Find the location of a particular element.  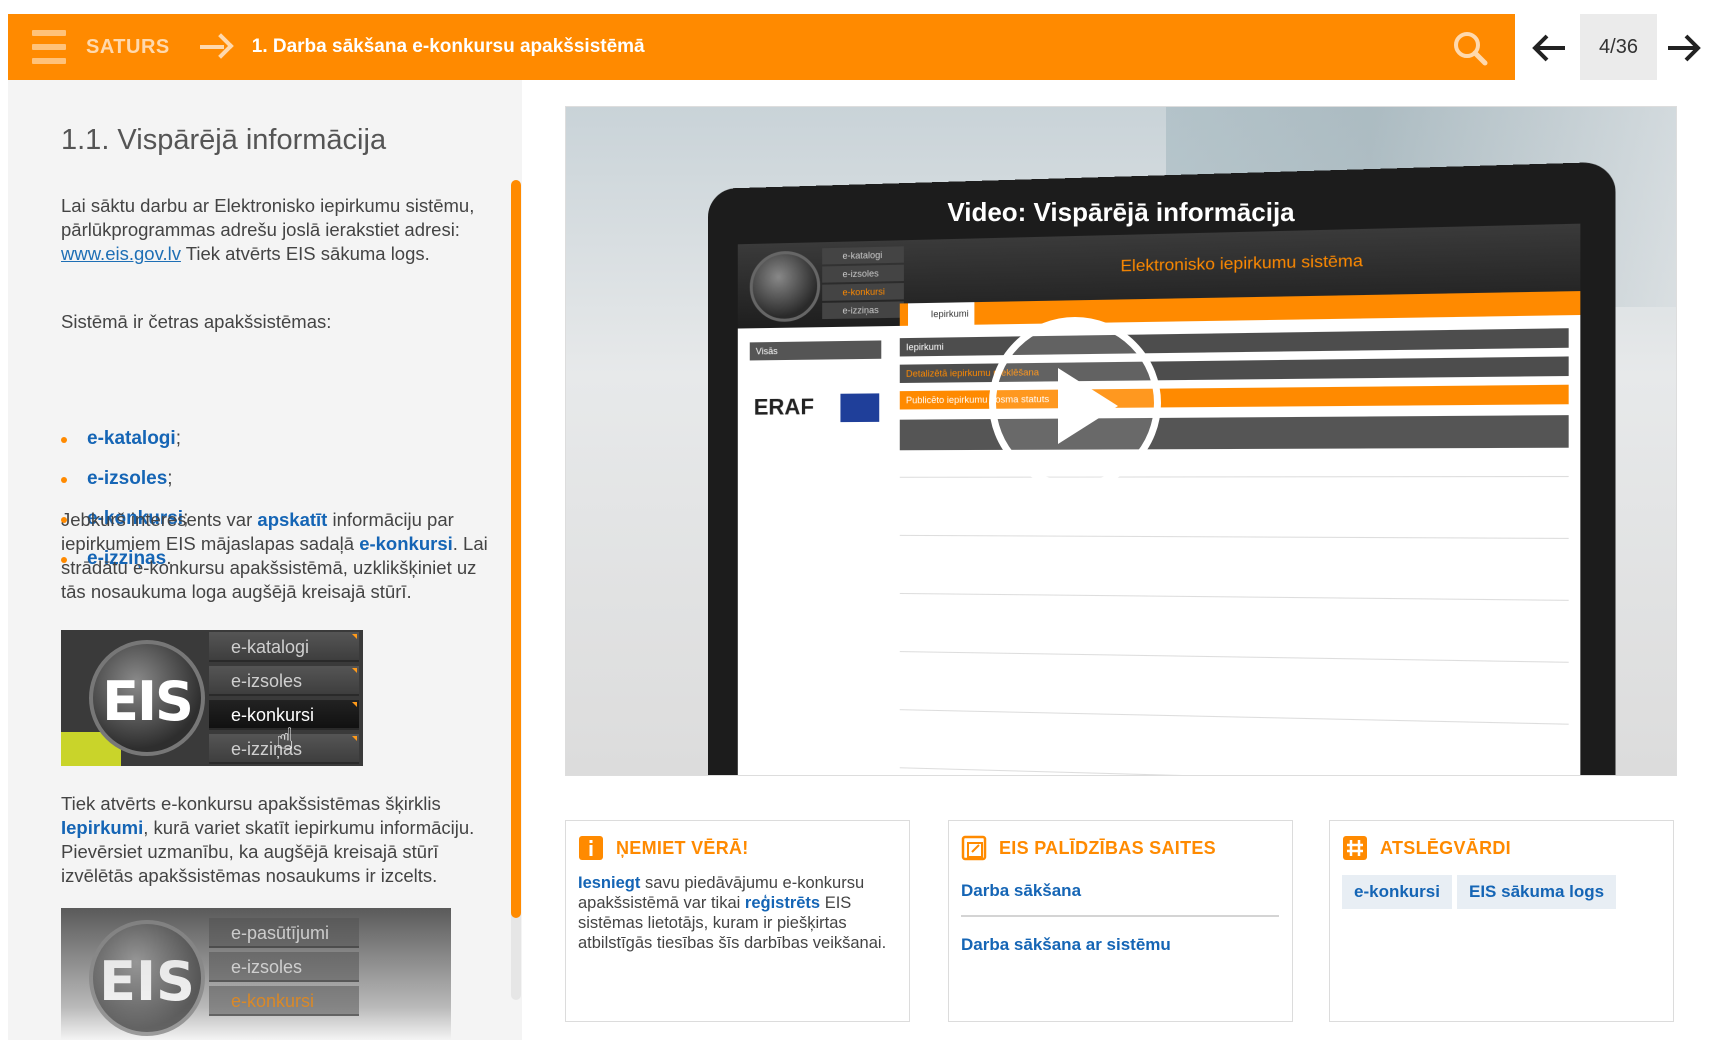

keywords-box-title: ATSLĒGVĀRDI is located at coordinates (1445, 847).